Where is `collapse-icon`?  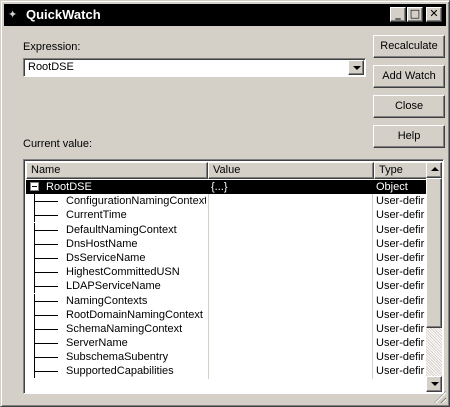
collapse-icon is located at coordinates (34, 186).